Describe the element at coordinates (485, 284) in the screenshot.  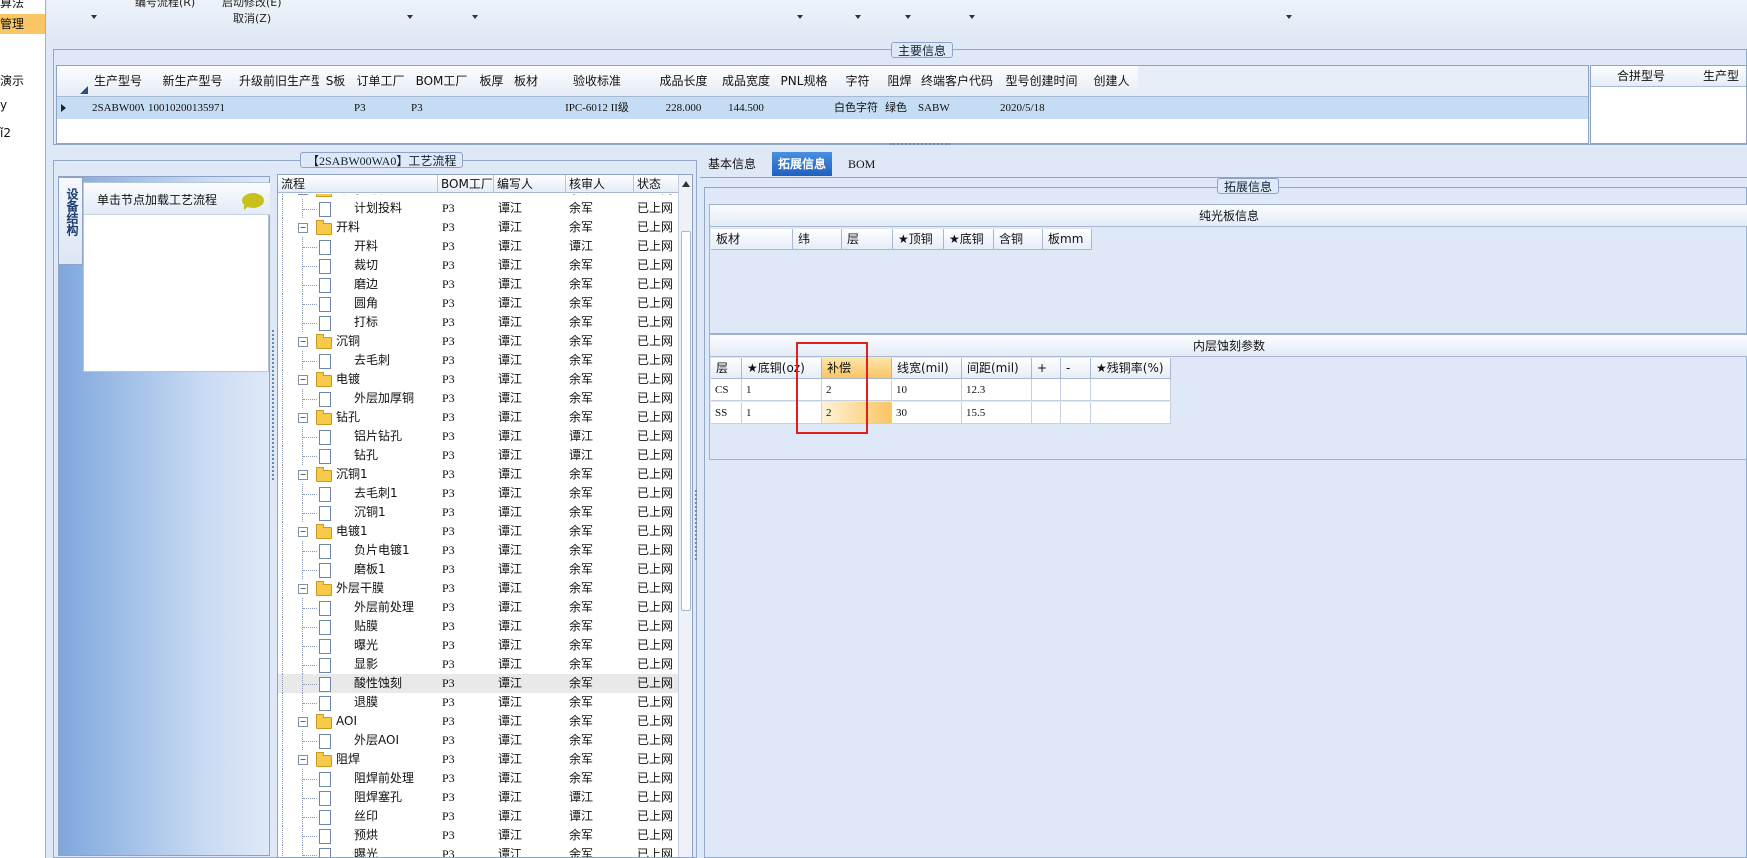
I see `tree-row: 磨边 P3 谭江 余军 已上网` at that location.